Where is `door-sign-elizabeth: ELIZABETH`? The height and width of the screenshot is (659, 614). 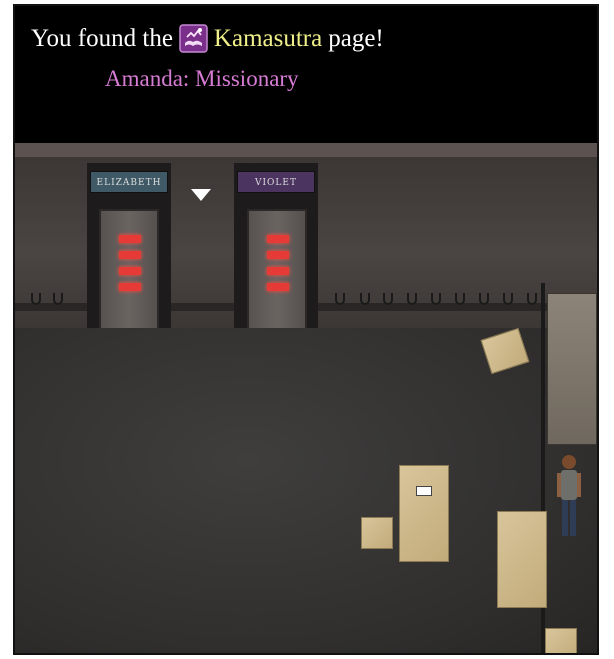 door-sign-elizabeth: ELIZABETH is located at coordinates (129, 182).